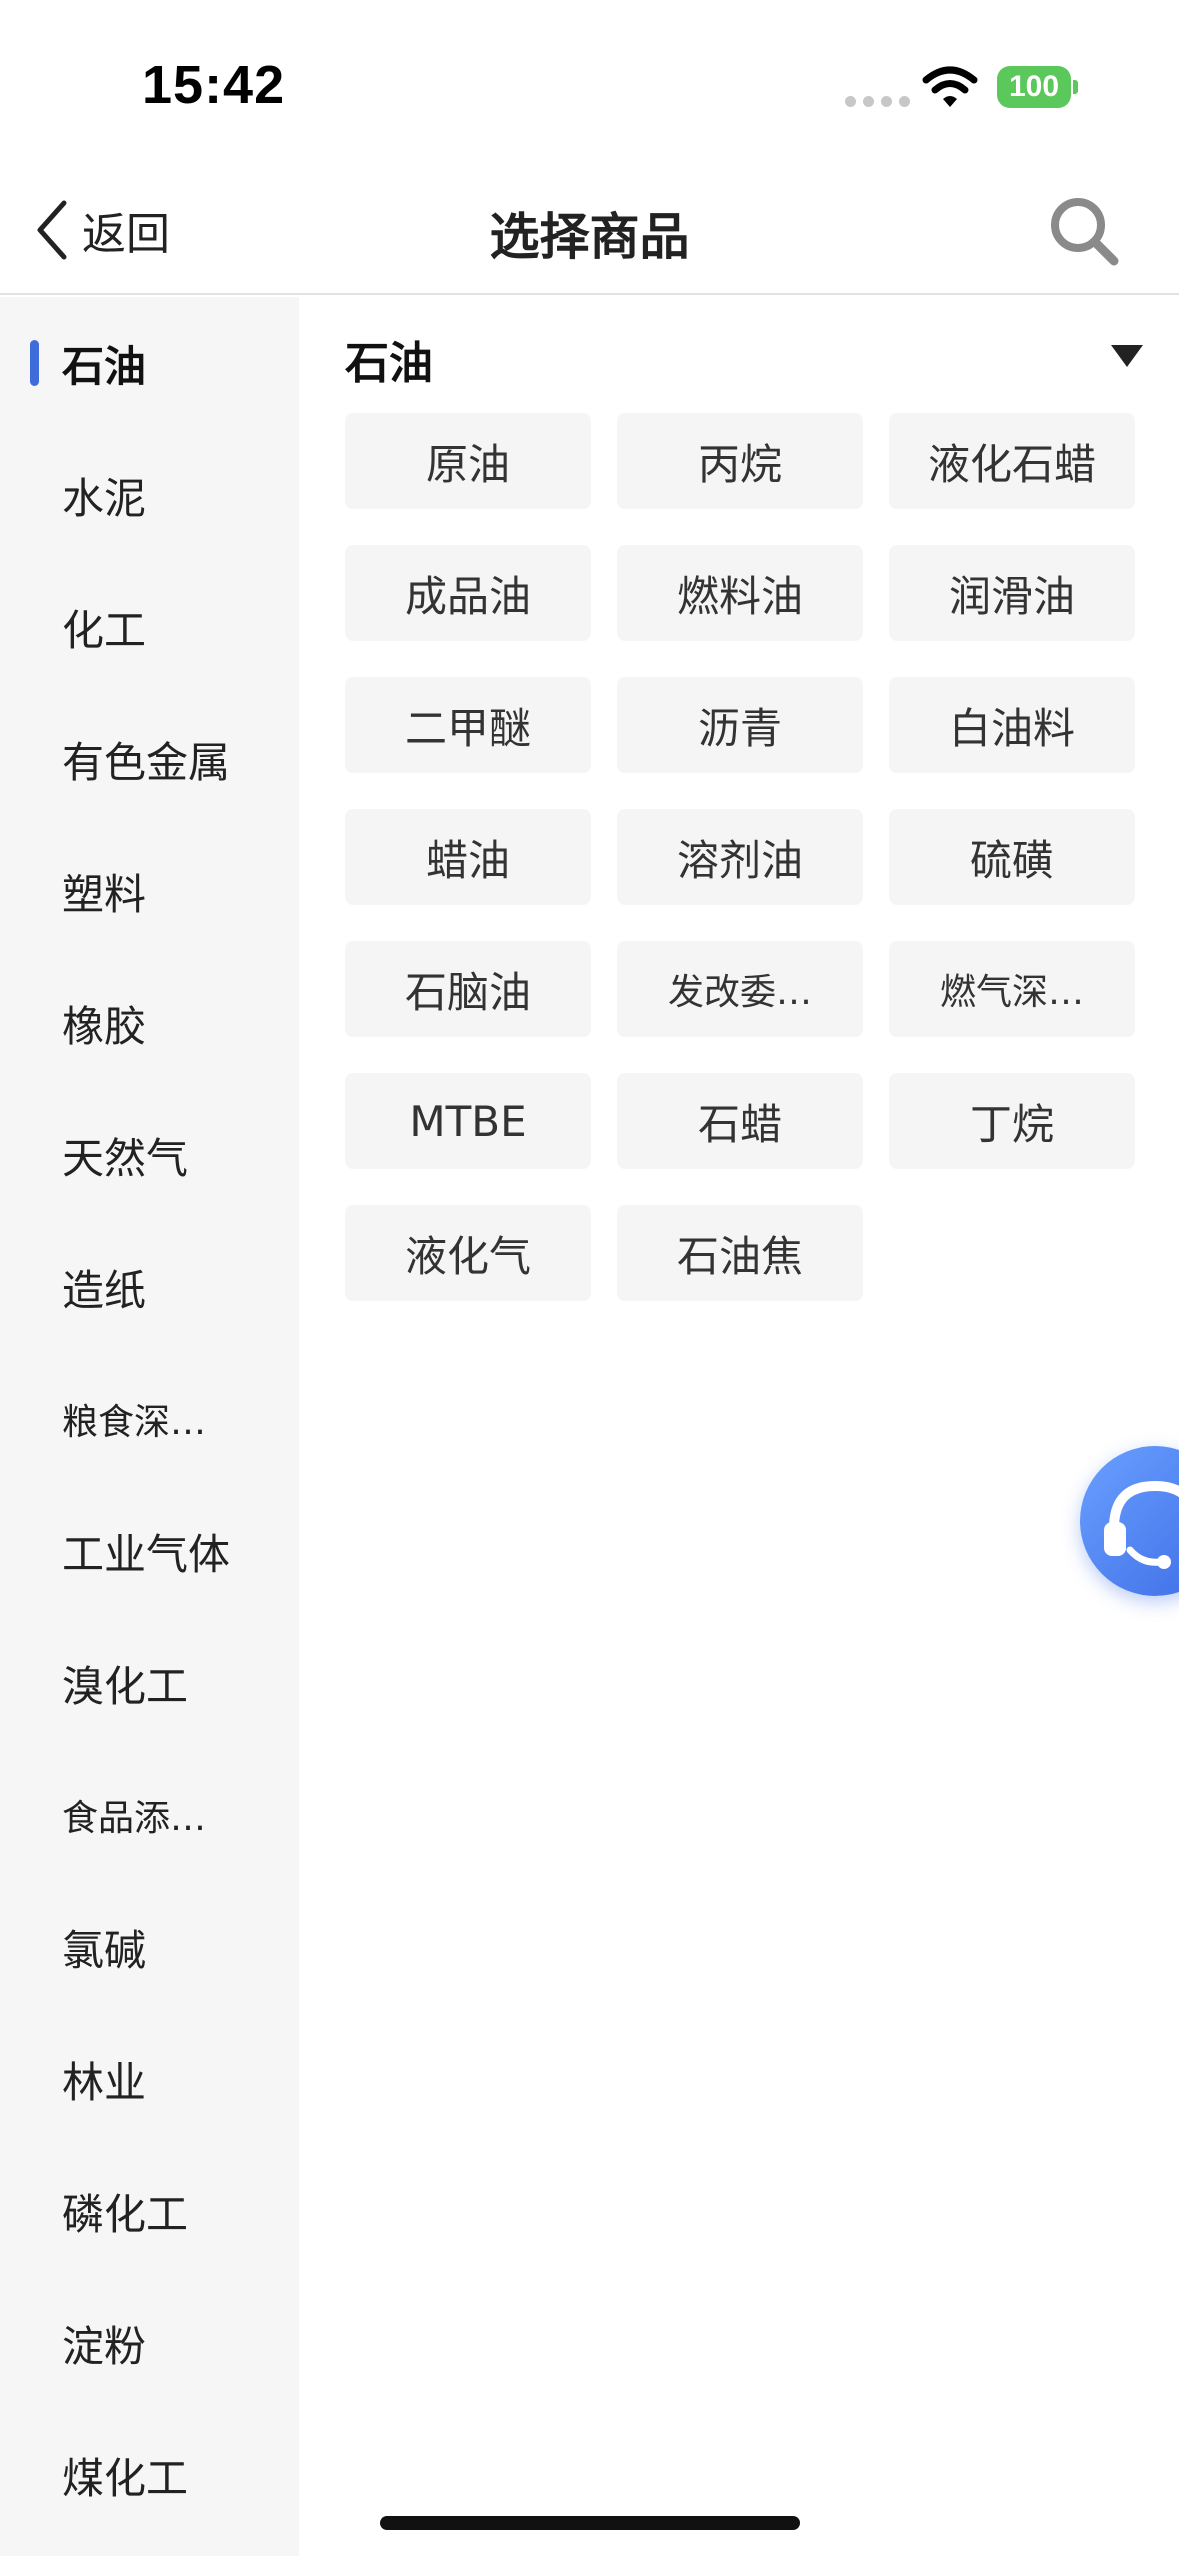  Describe the element at coordinates (104, 2346) in the screenshot. I see `sidebar-item-label: 淀粉` at that location.